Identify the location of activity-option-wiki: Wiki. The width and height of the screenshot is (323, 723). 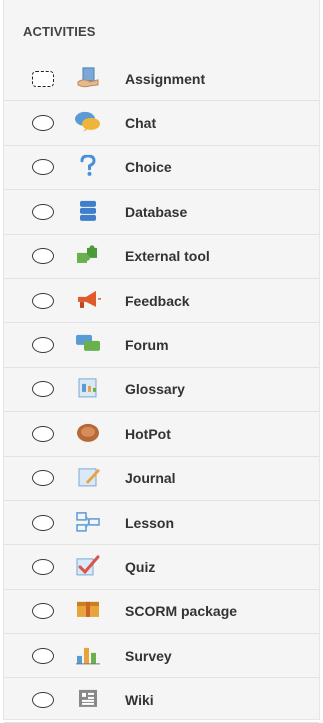
(161, 700).